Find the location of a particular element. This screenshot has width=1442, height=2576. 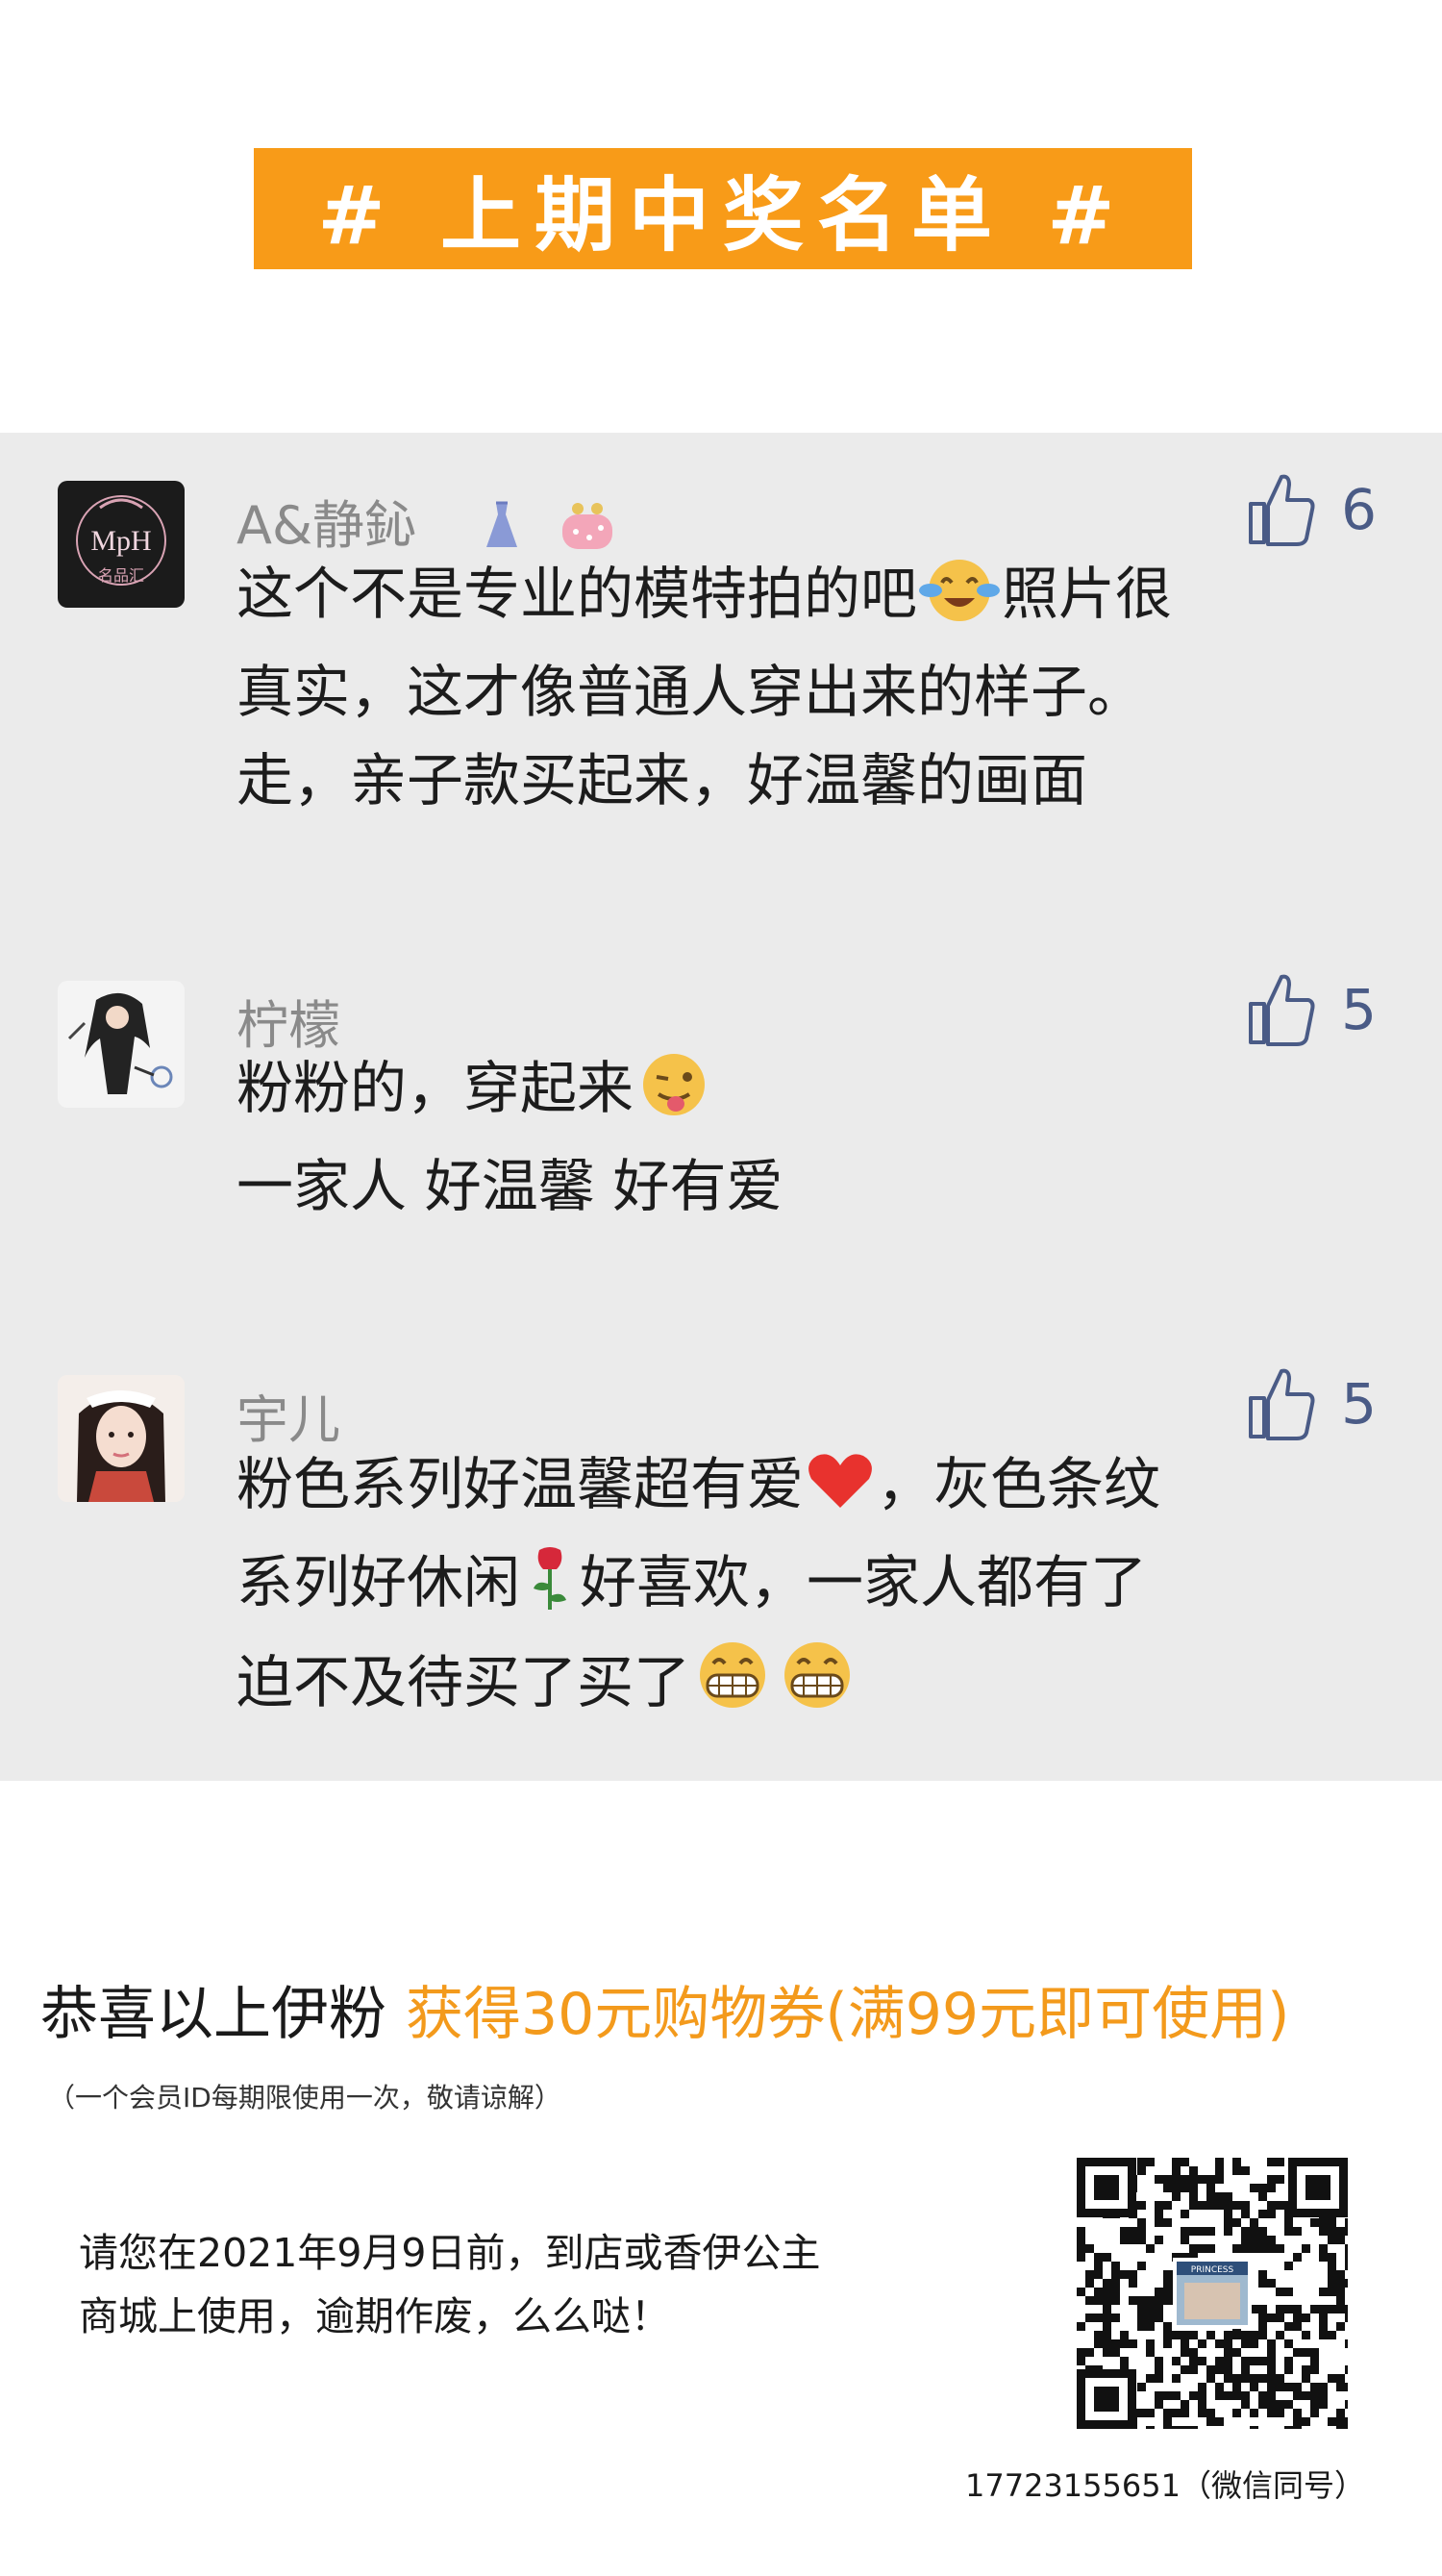

congrats-prize: 获得30元购物券(满99元即可使用) is located at coordinates (848, 2014).